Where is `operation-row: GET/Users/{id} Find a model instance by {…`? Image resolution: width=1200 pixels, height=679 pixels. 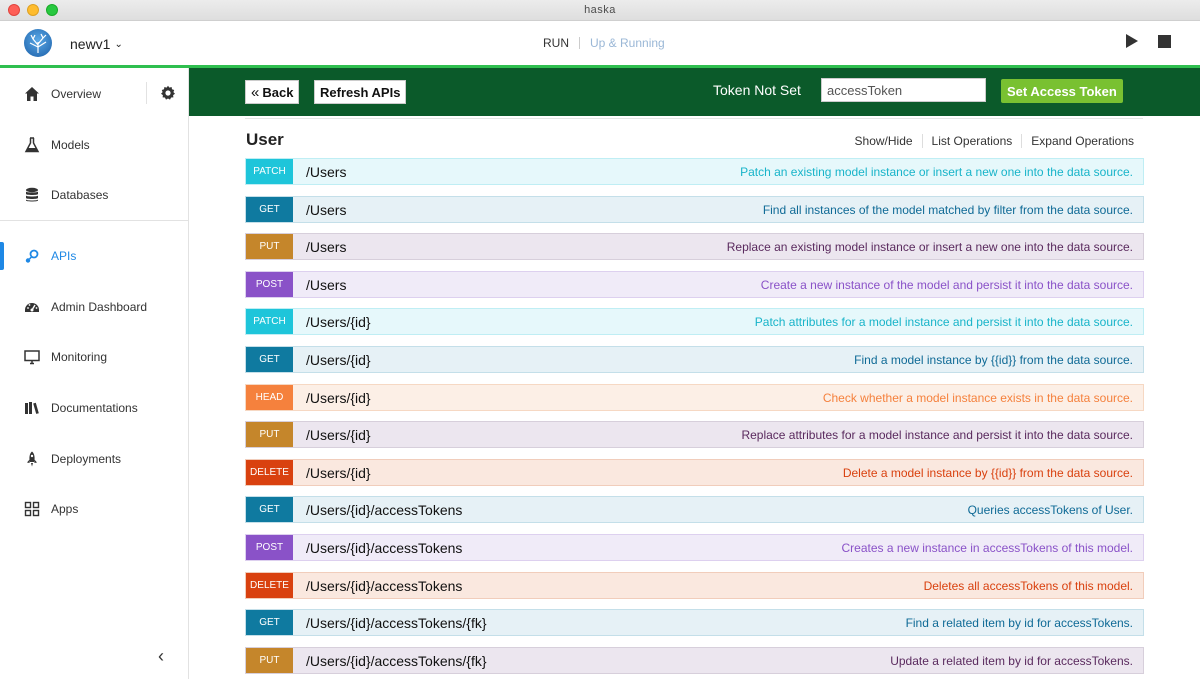 operation-row: GET/Users/{id} Find a model instance by {… is located at coordinates (694, 359).